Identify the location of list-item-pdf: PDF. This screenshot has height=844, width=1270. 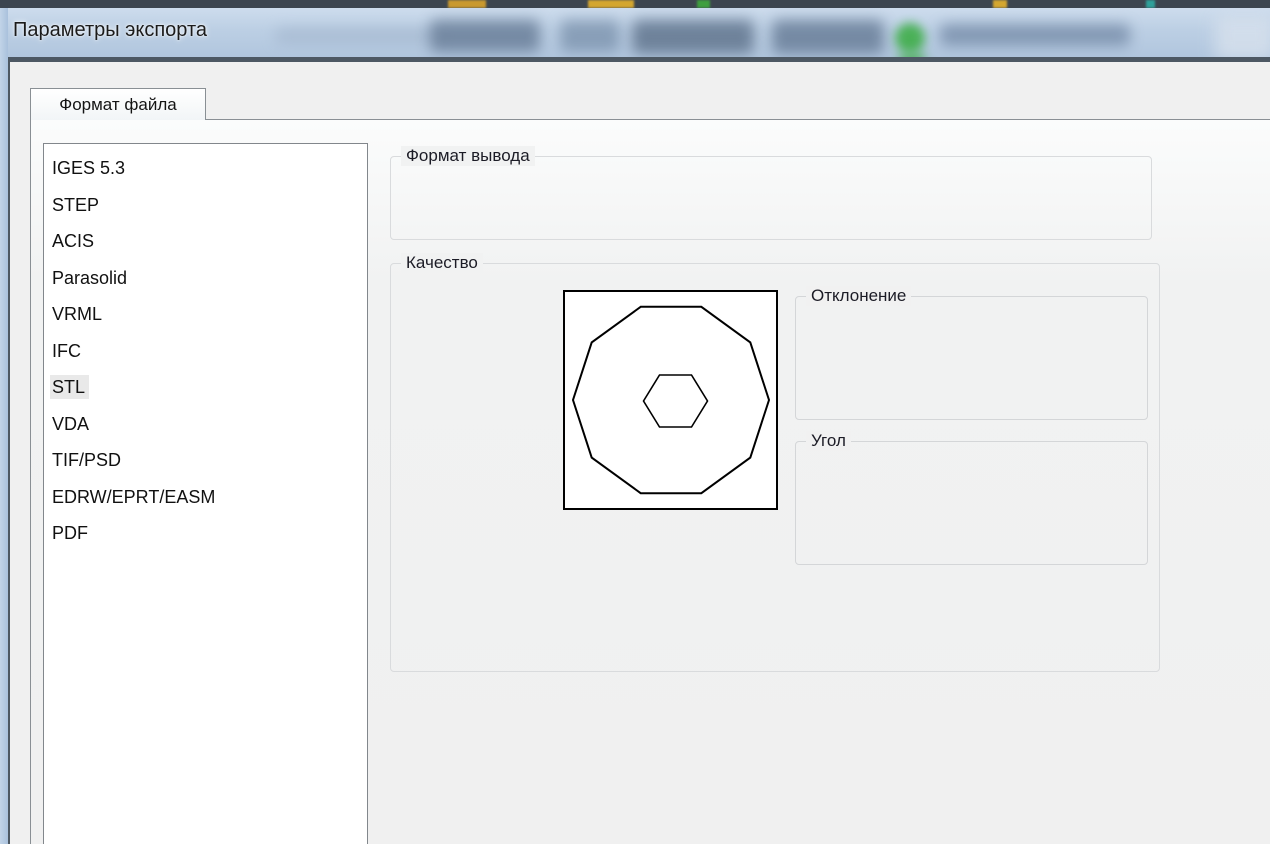
(205, 533).